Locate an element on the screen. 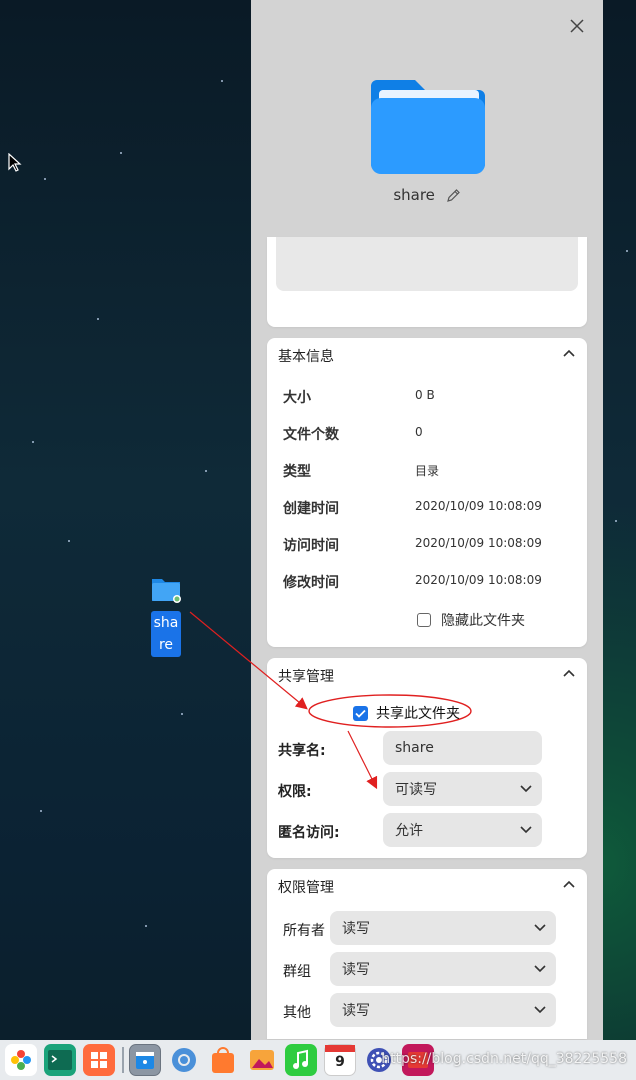 The height and width of the screenshot is (1080, 636). share-folder-checkbox is located at coordinates (360, 713).